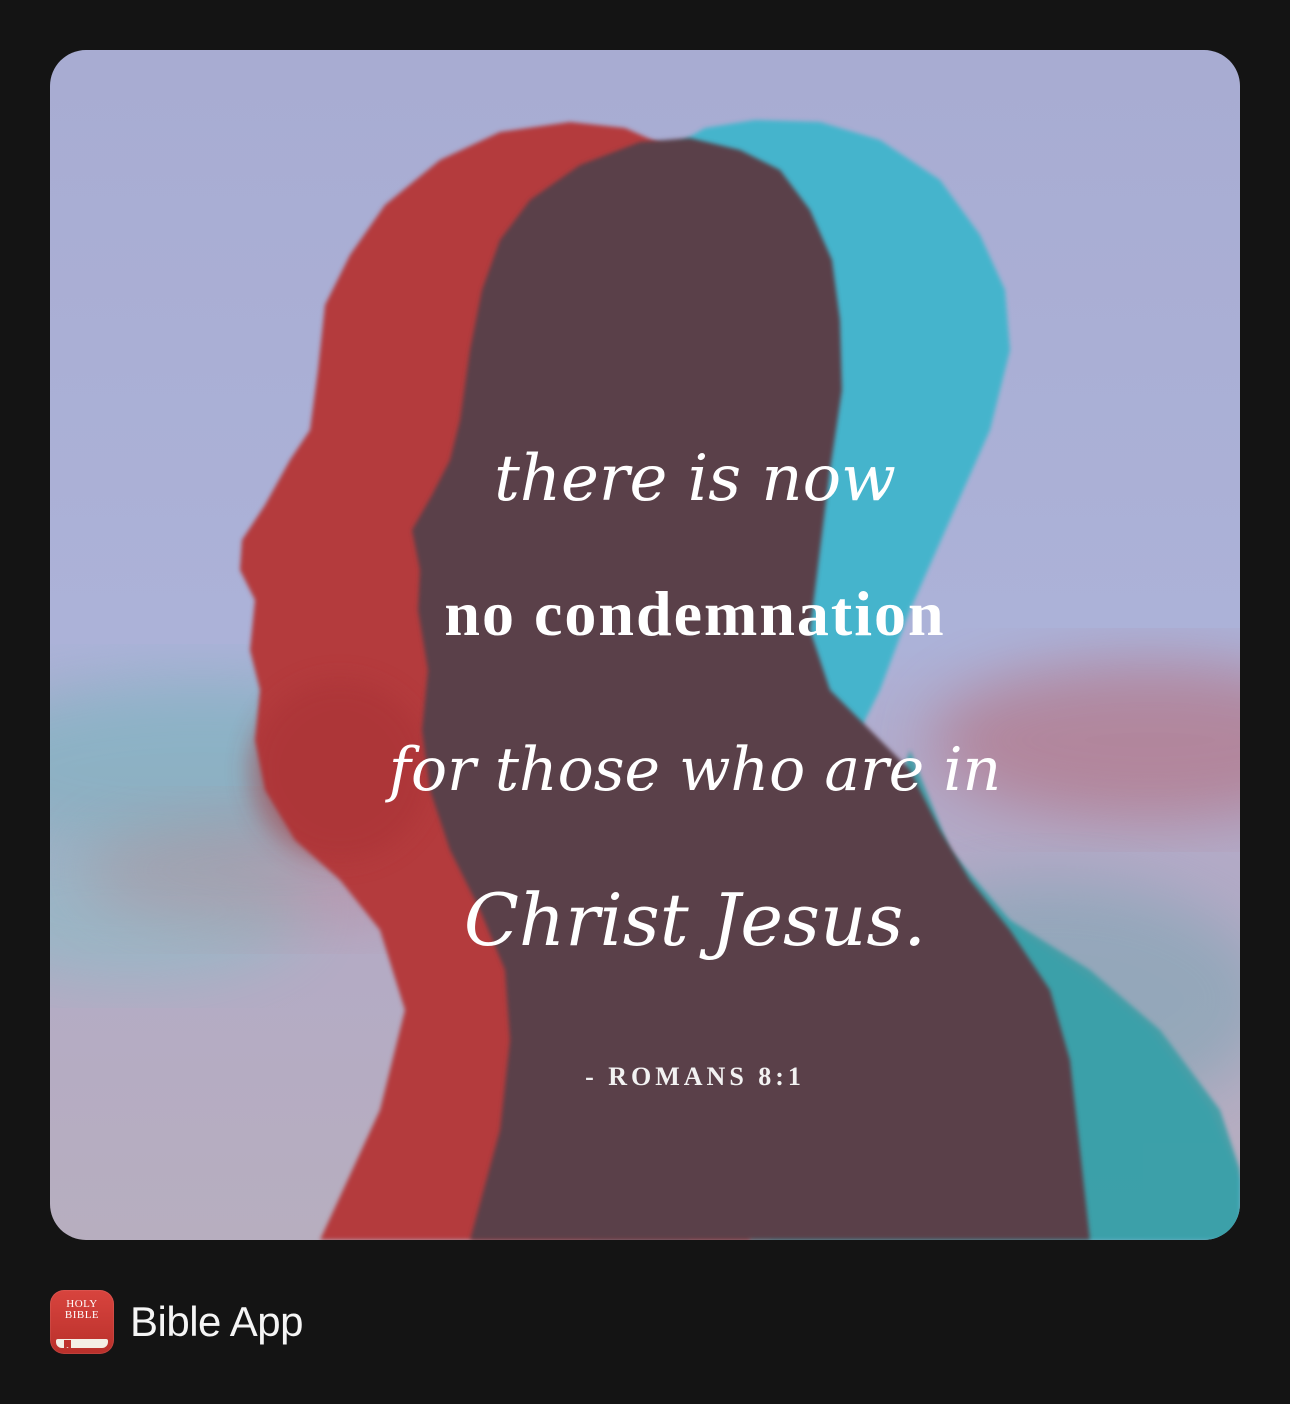 The height and width of the screenshot is (1404, 1290). Describe the element at coordinates (693, 770) in the screenshot. I see `verse-line-script-2: for those who are in` at that location.